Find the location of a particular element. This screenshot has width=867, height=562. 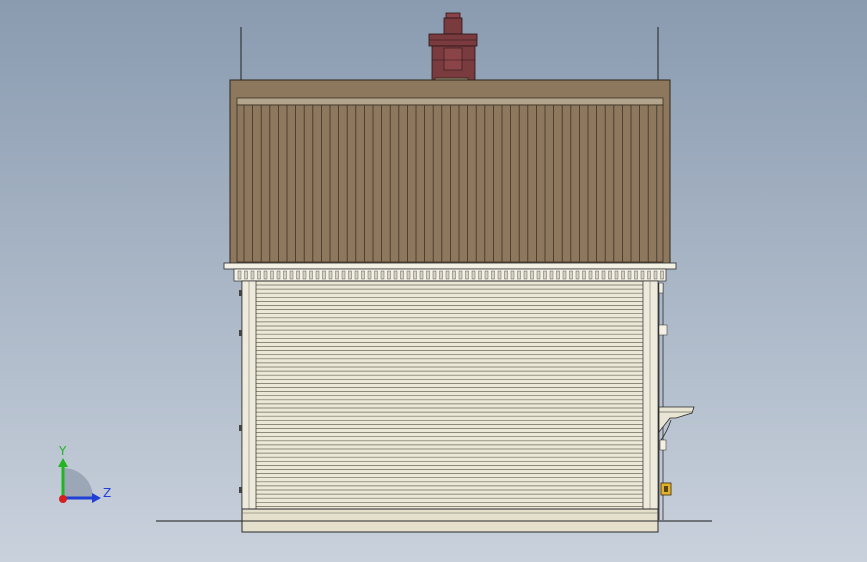

coordinate-triad: Y Z is located at coordinates (84, 473).